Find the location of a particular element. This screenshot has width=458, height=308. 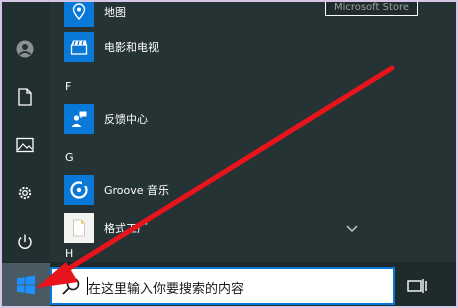

clapperboard-icon is located at coordinates (79, 47).